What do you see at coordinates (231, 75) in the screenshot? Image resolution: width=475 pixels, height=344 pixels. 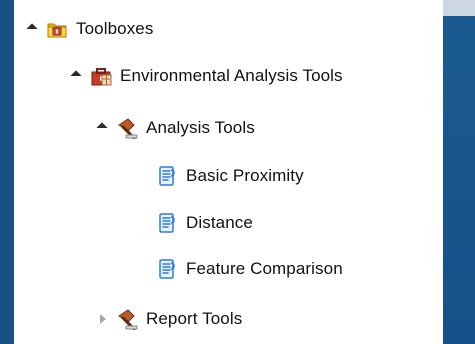 I see `tree-item-label: Environmental Analysis Tools` at bounding box center [231, 75].